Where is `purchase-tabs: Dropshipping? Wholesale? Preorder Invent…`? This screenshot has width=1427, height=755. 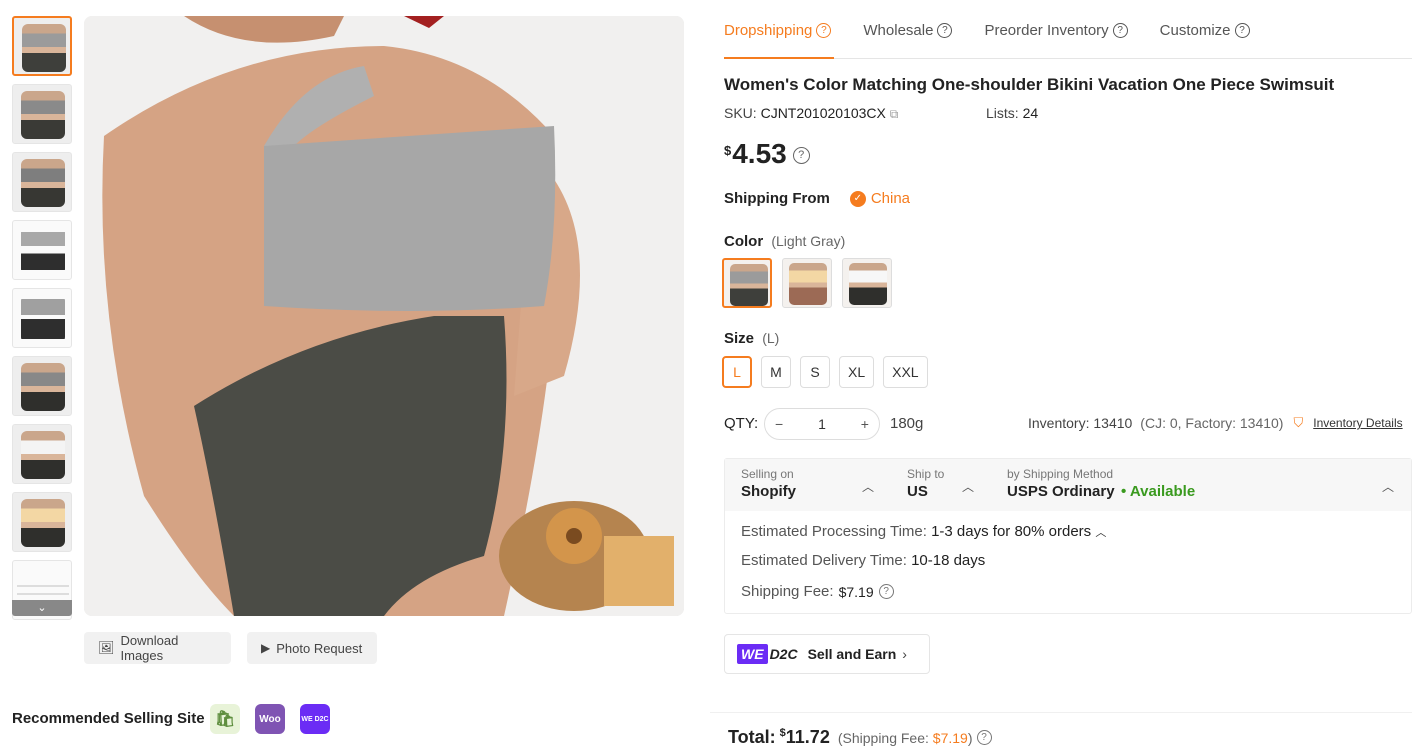 purchase-tabs: Dropshipping? Wholesale? Preorder Invent… is located at coordinates (987, 30).